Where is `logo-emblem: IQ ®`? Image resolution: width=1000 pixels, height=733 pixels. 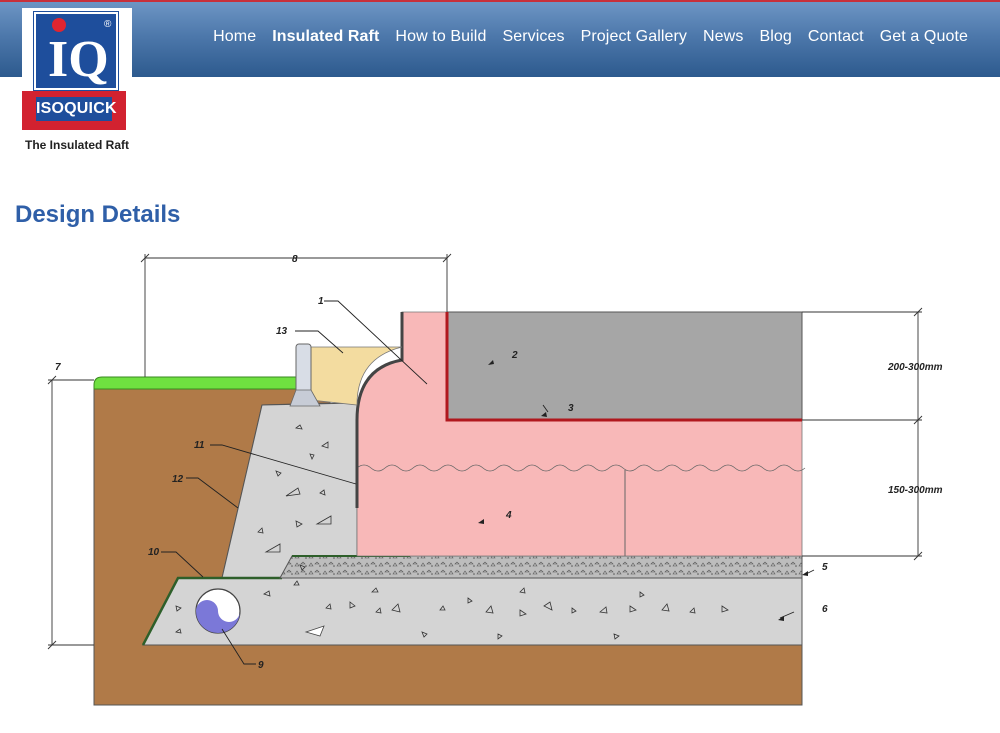 logo-emblem: IQ ® is located at coordinates (76, 51).